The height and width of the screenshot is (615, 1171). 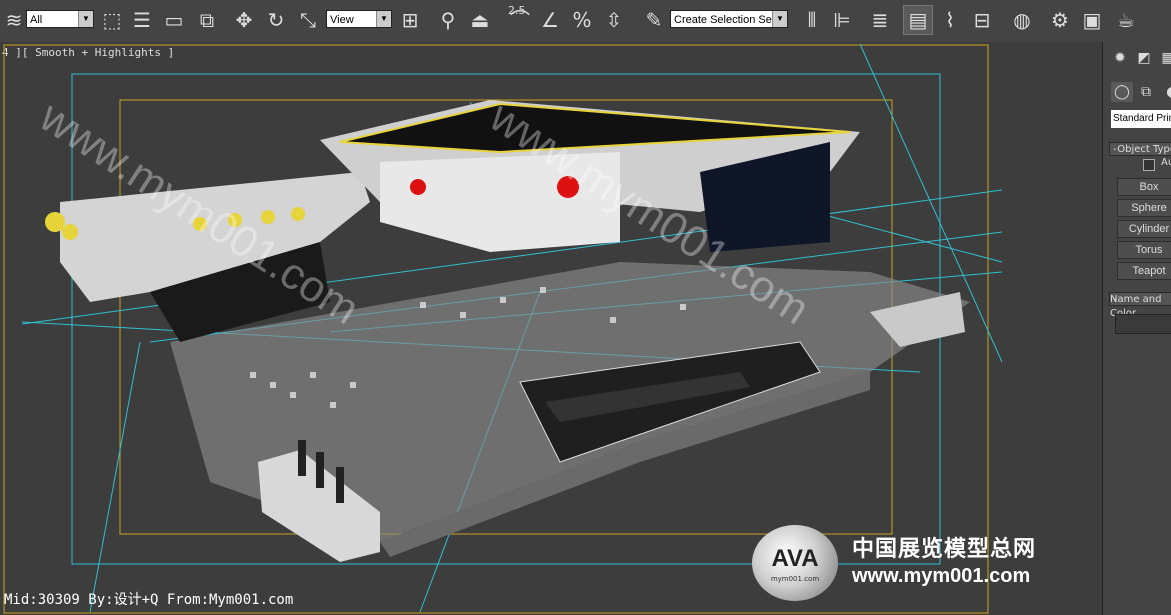 I want to click on modify-tab-icon: ◩, so click(x=1144, y=58).